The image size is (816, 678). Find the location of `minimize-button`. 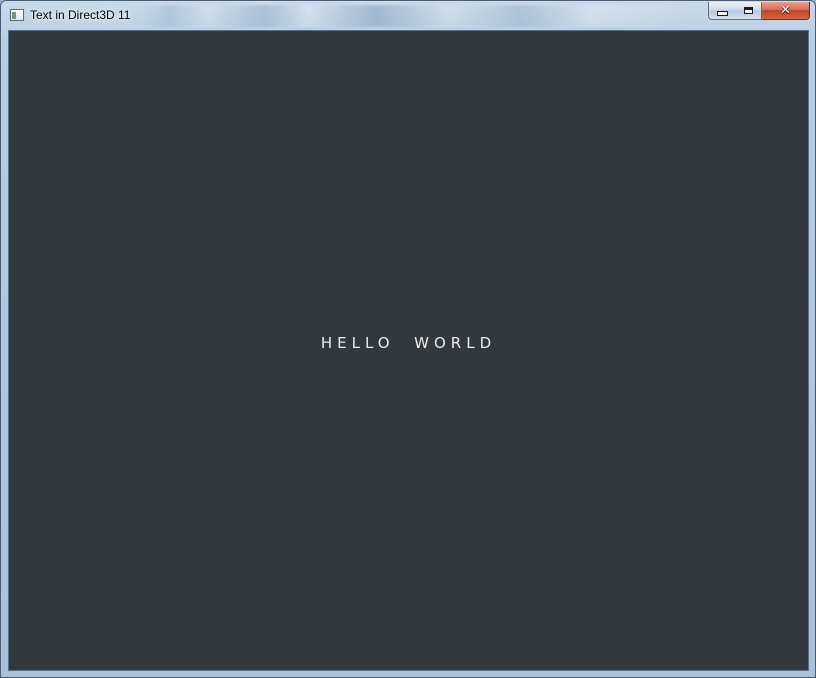

minimize-button is located at coordinates (722, 11).